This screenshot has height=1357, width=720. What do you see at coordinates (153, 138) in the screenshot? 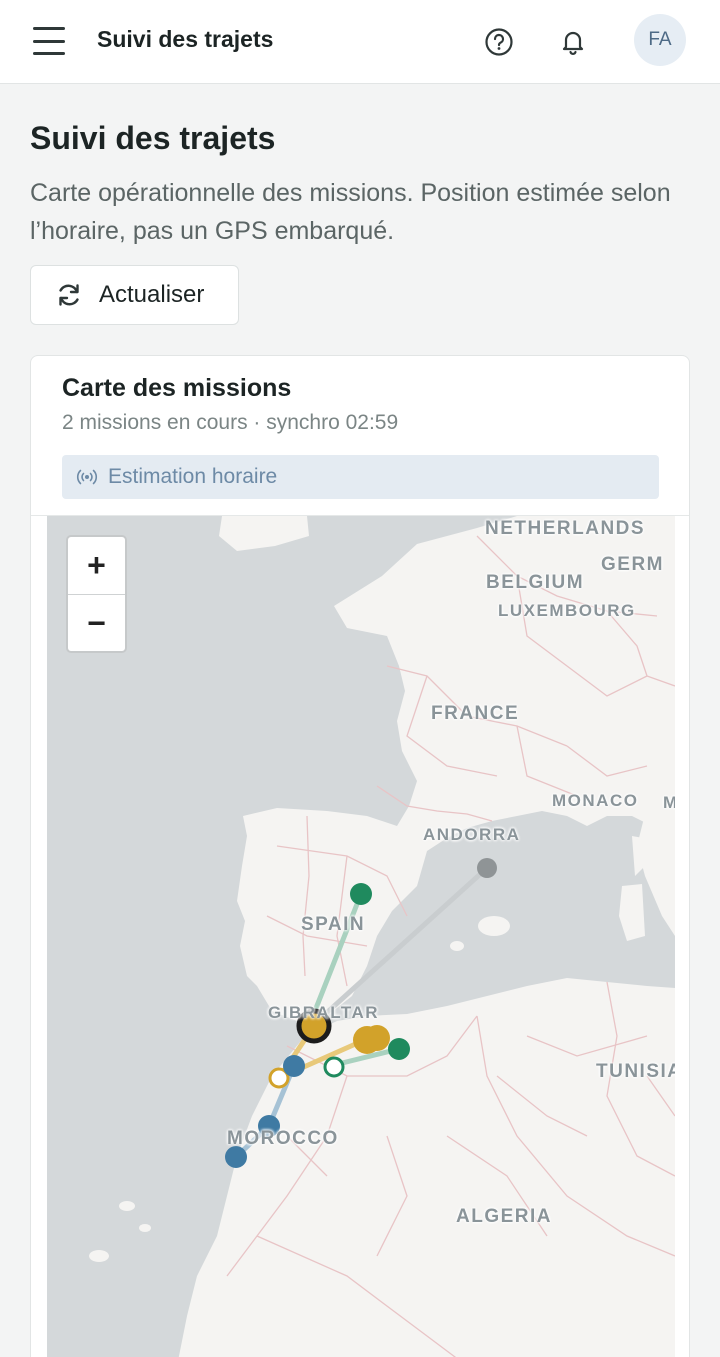
I see `page-title: Suivi des trajets` at bounding box center [153, 138].